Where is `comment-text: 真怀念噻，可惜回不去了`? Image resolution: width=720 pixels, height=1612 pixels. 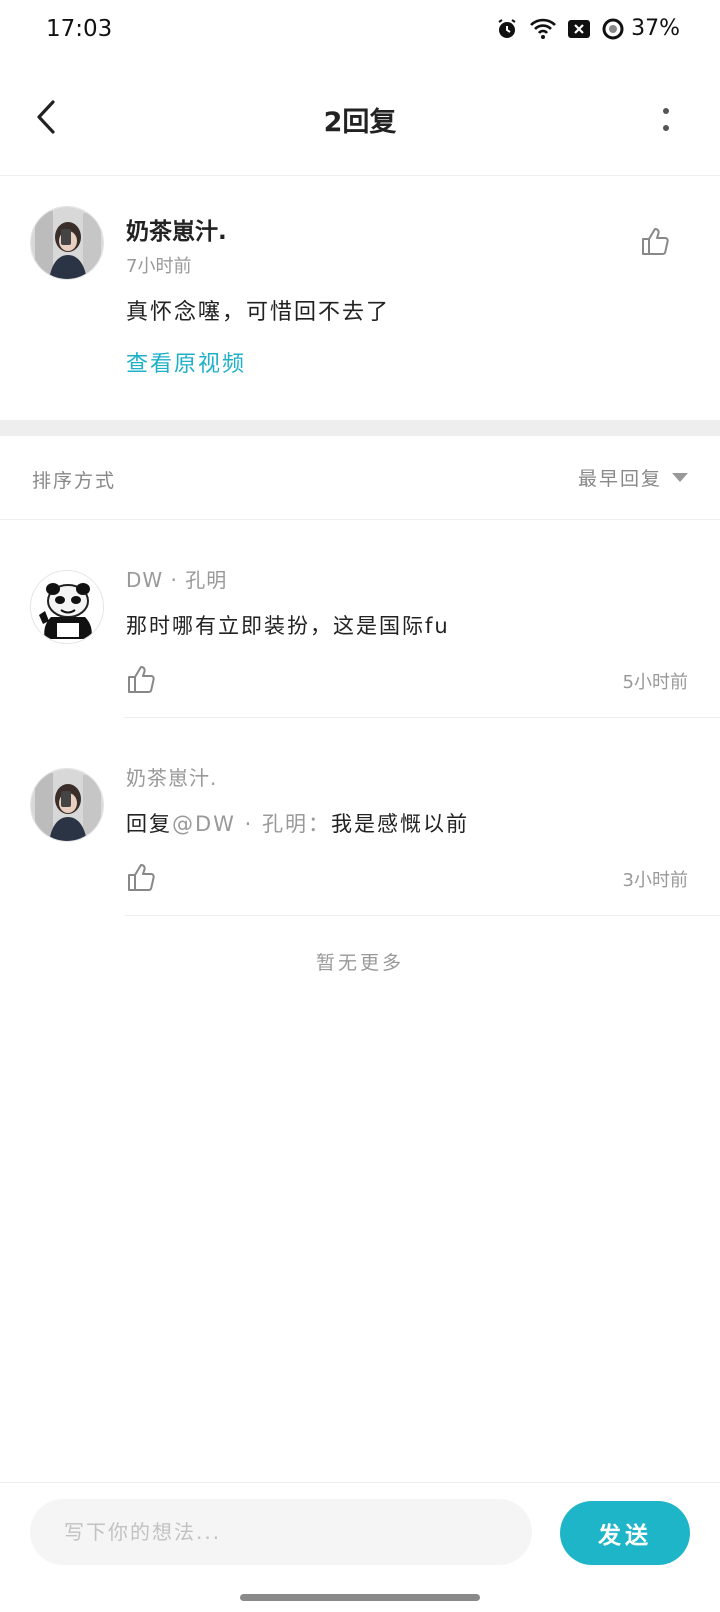
comment-text: 真怀念噻，可惜回不去了 is located at coordinates (258, 312).